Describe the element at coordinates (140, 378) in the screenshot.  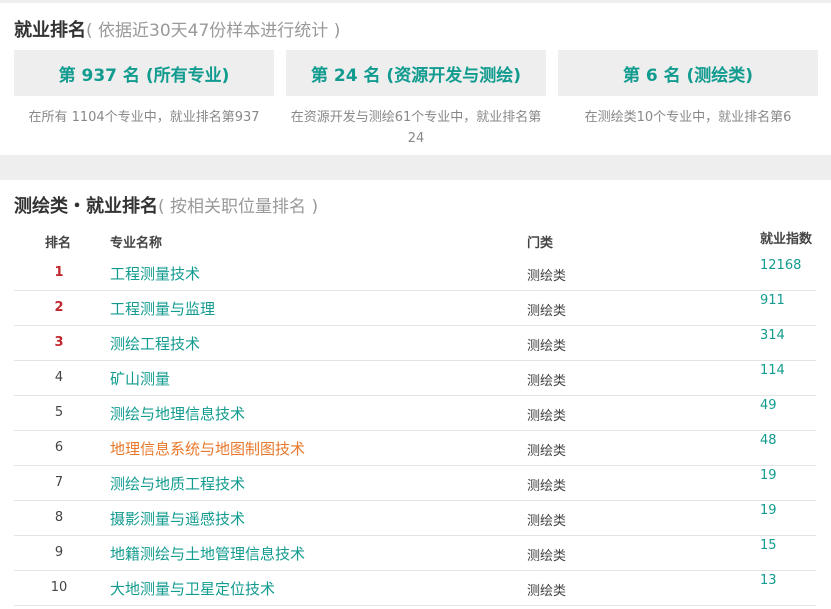
I see `major-name-link: 矿山测量` at that location.